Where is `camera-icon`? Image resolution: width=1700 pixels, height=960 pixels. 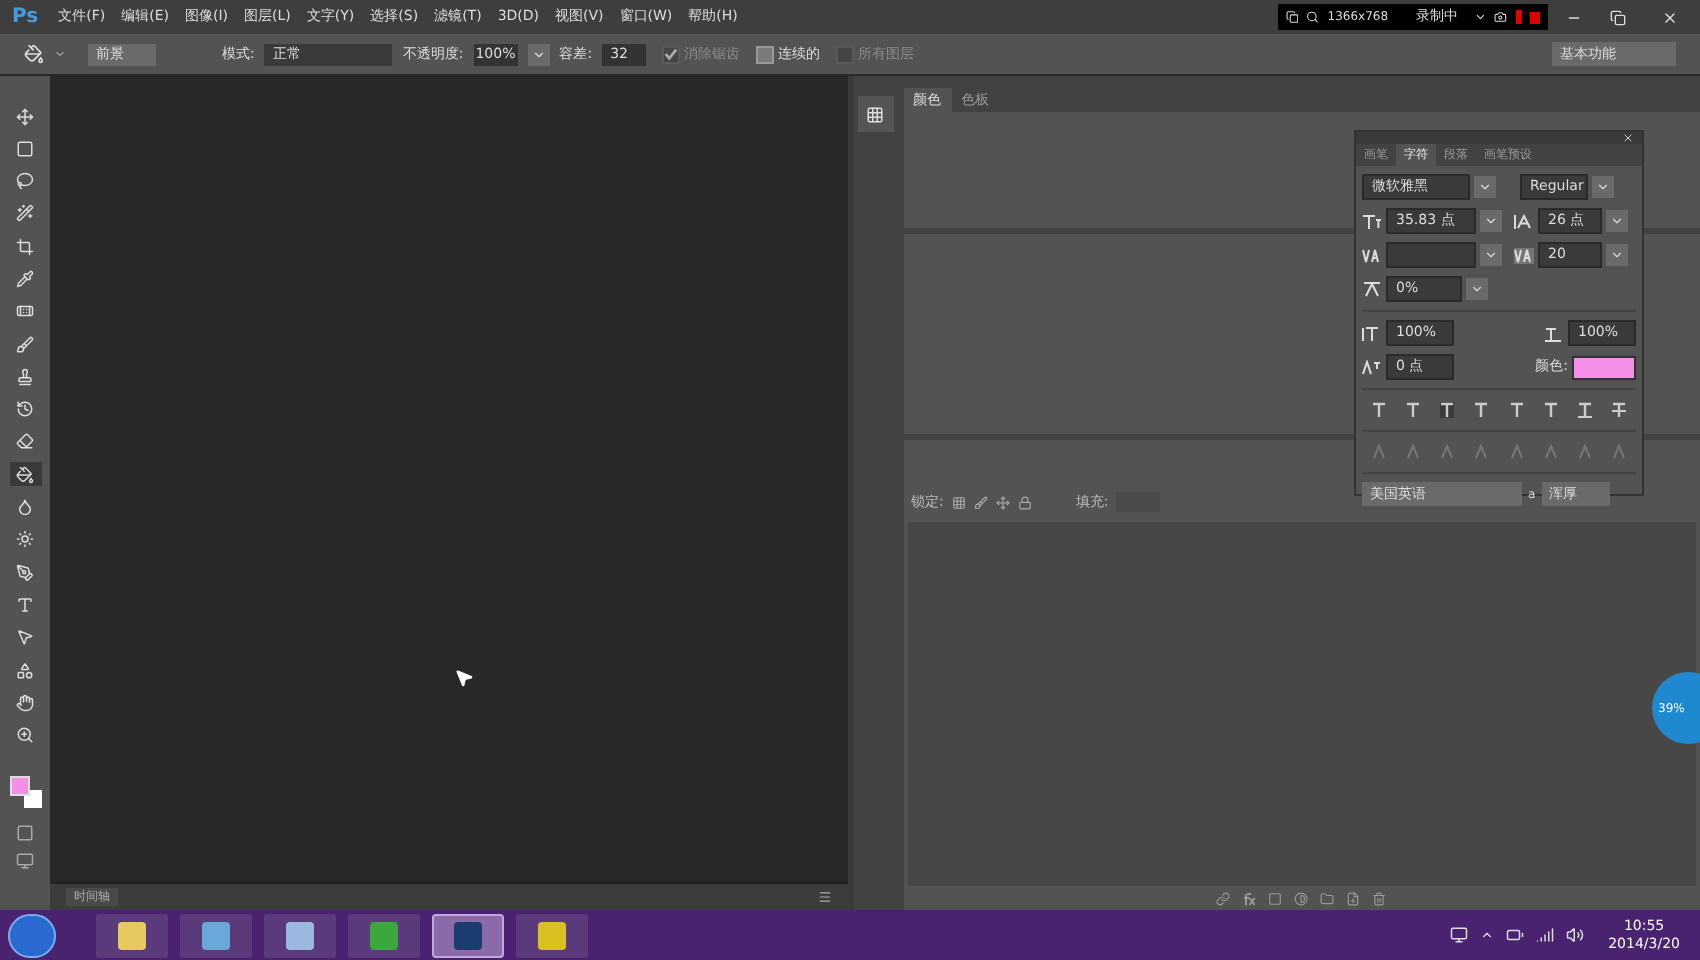
camera-icon is located at coordinates (1501, 17).